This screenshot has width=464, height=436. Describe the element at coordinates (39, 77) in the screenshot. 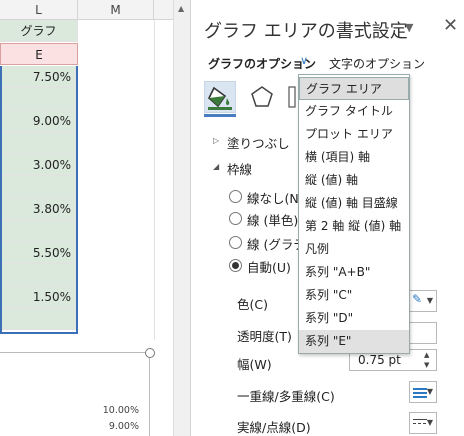

I see `cell-value: 7.50%` at that location.